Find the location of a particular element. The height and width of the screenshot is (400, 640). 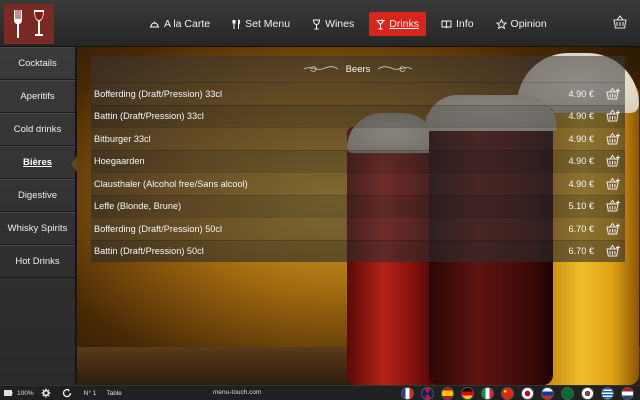

cocktail-icon is located at coordinates (381, 23).